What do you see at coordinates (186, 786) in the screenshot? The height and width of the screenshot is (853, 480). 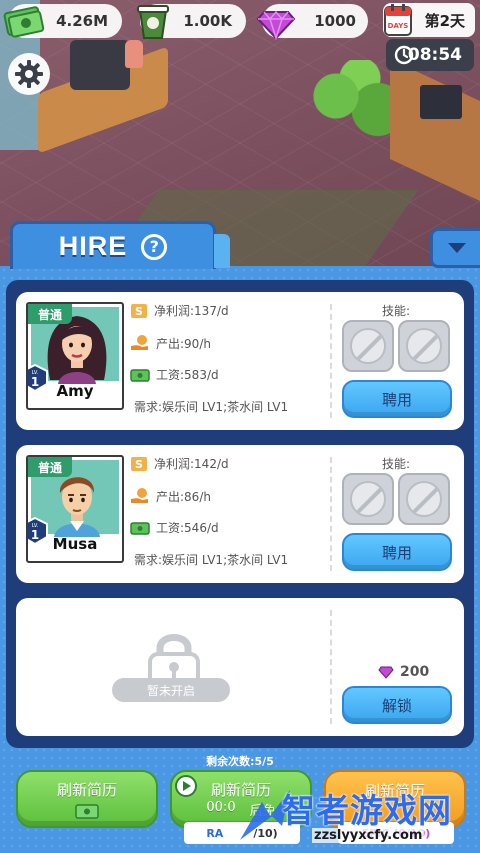 I see `play-video-icon` at bounding box center [186, 786].